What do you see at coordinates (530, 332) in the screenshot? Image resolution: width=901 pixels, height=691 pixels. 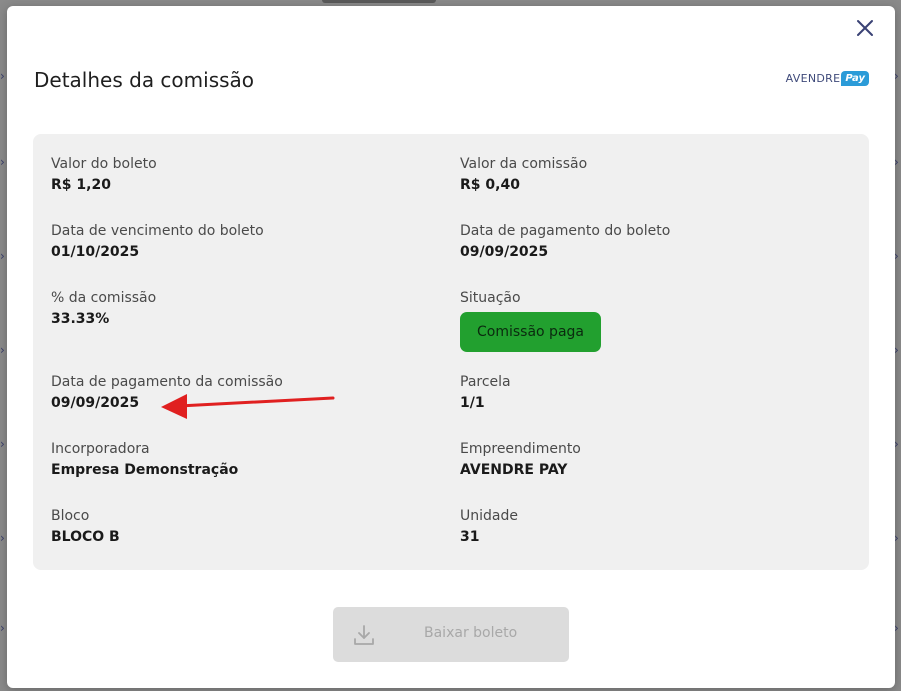 I see `status-badge: Comissão paga` at bounding box center [530, 332].